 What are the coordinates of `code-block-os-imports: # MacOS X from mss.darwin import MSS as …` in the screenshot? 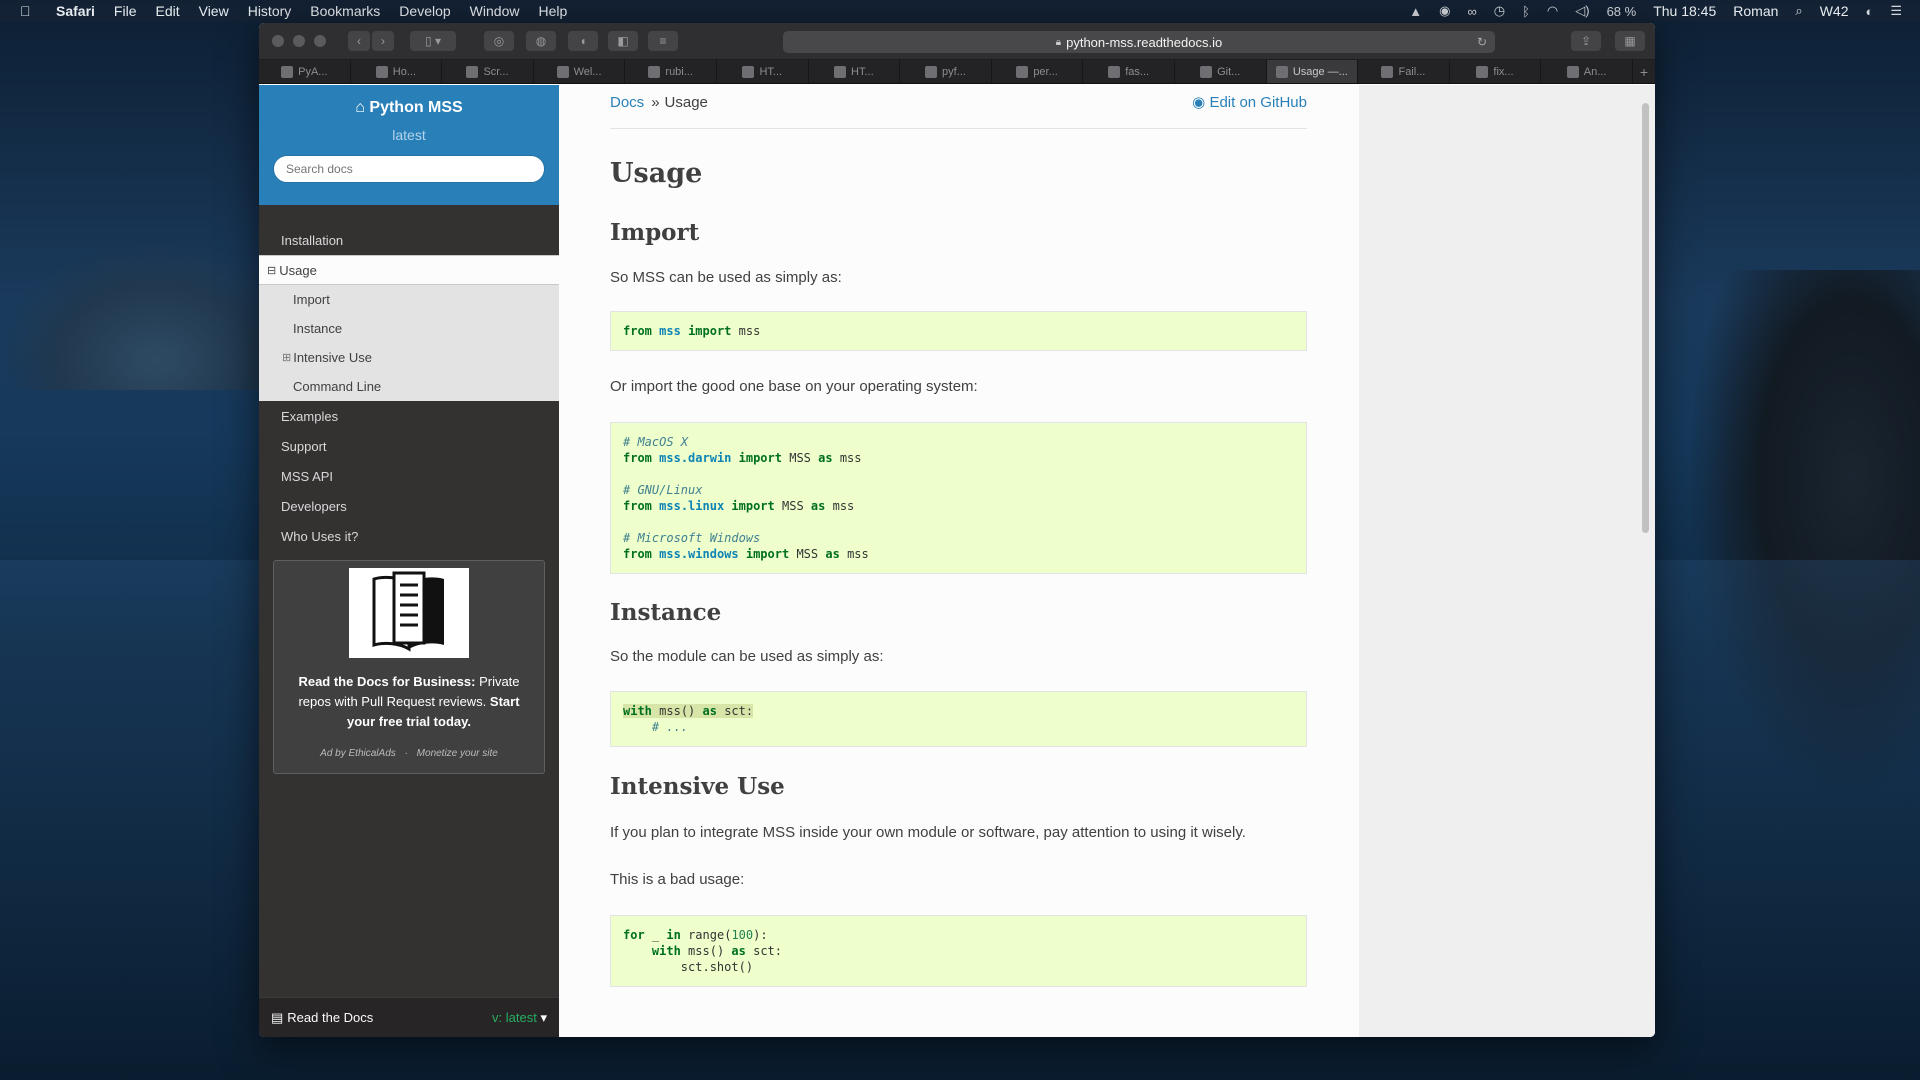 It's located at (958, 498).